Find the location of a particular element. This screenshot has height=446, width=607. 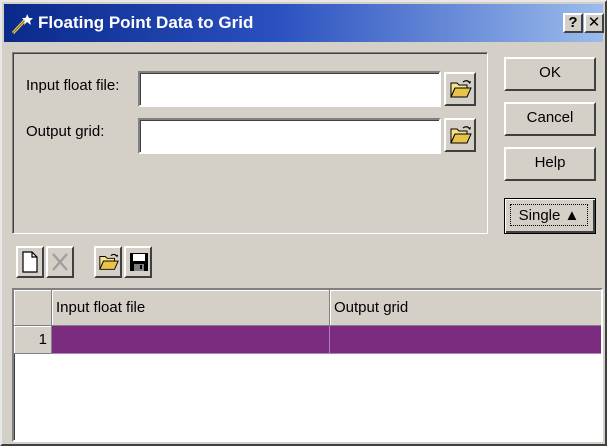

context-help-button: ? is located at coordinates (573, 23).